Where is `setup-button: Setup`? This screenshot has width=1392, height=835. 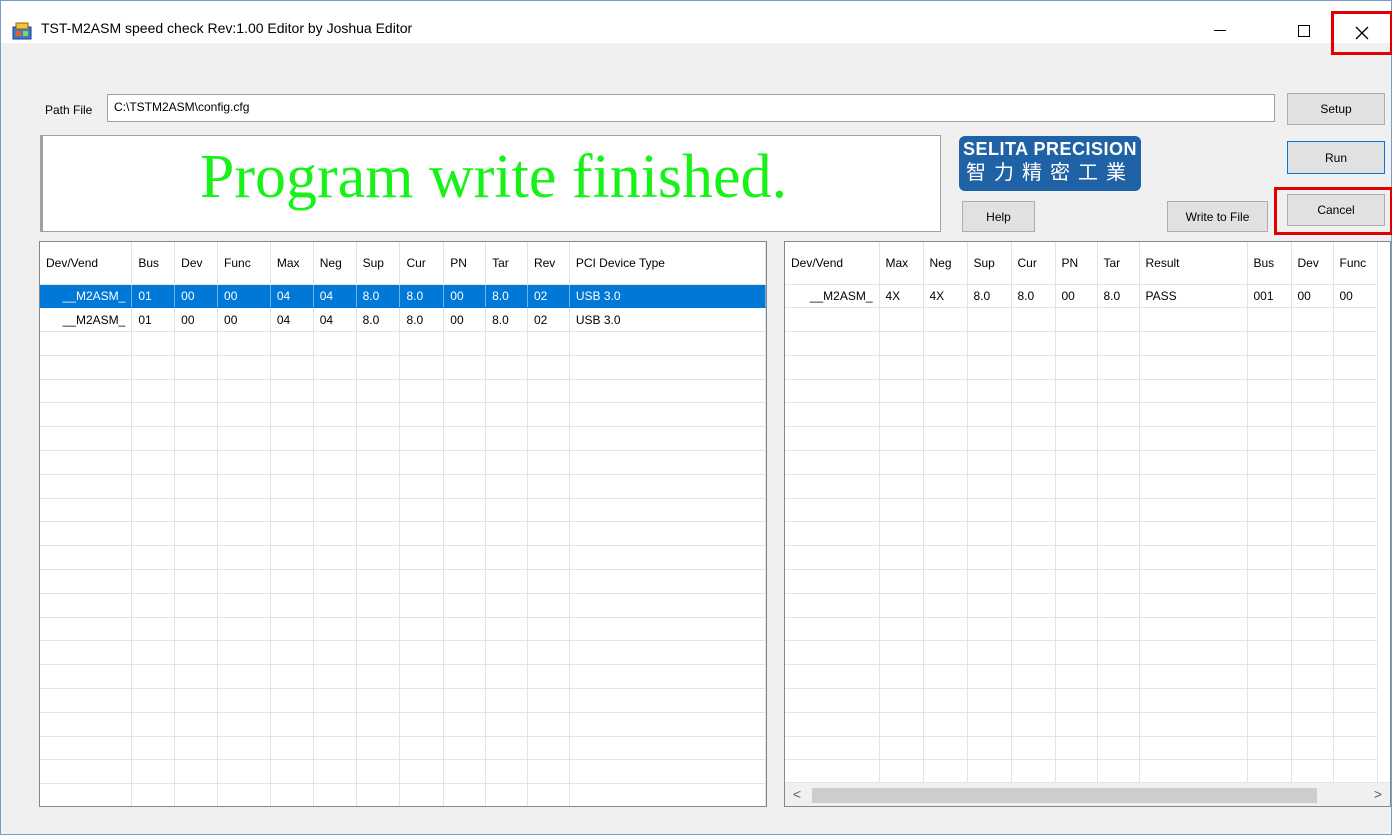
setup-button: Setup is located at coordinates (1336, 109).